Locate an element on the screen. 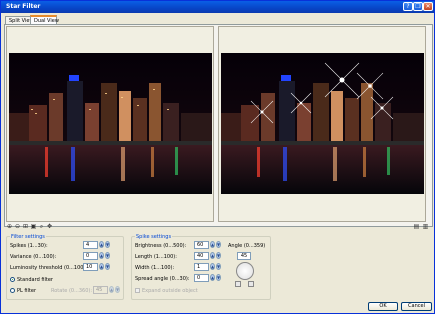 Image resolution: width=435 pixels, height=314 pixels. expand-outside-checkbox is located at coordinates (137, 290).